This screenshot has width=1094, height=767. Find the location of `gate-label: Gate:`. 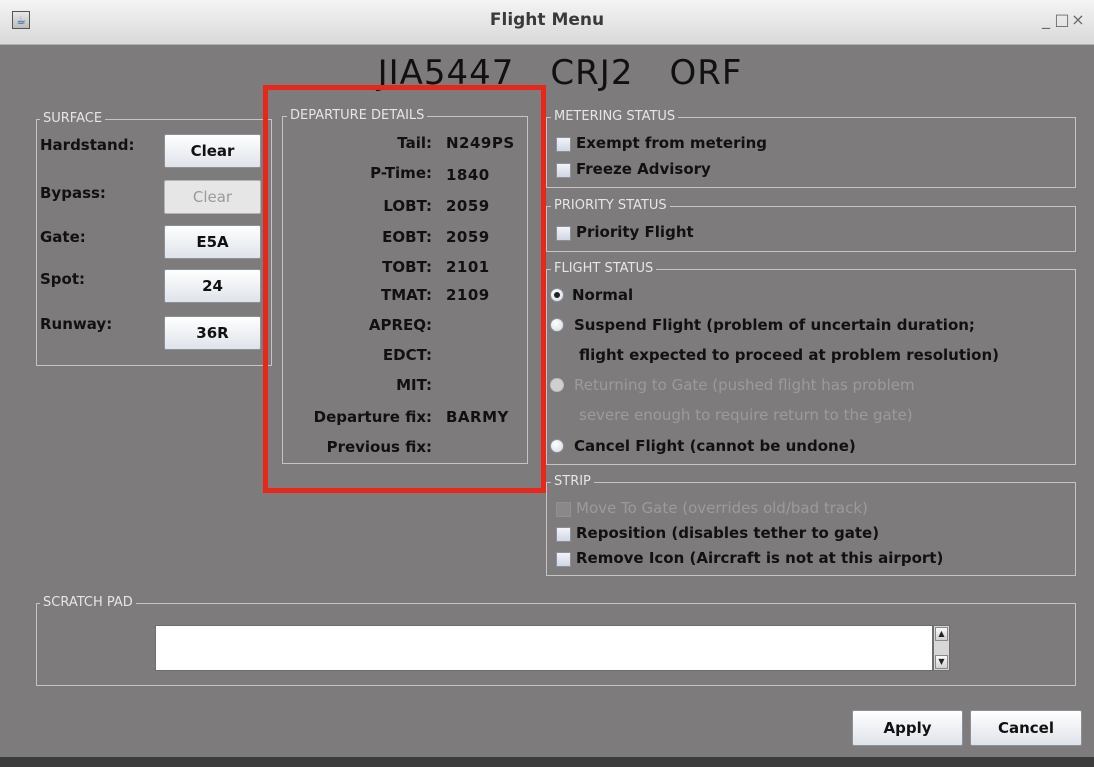

gate-label: Gate: is located at coordinates (63, 237).